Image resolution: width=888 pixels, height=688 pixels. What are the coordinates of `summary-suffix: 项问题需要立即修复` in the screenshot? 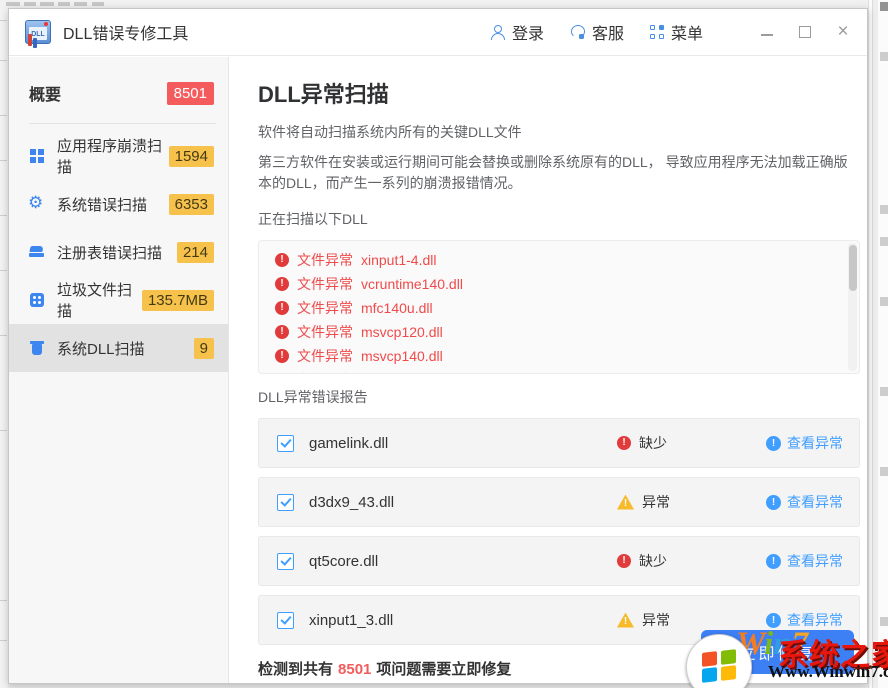 It's located at (444, 669).